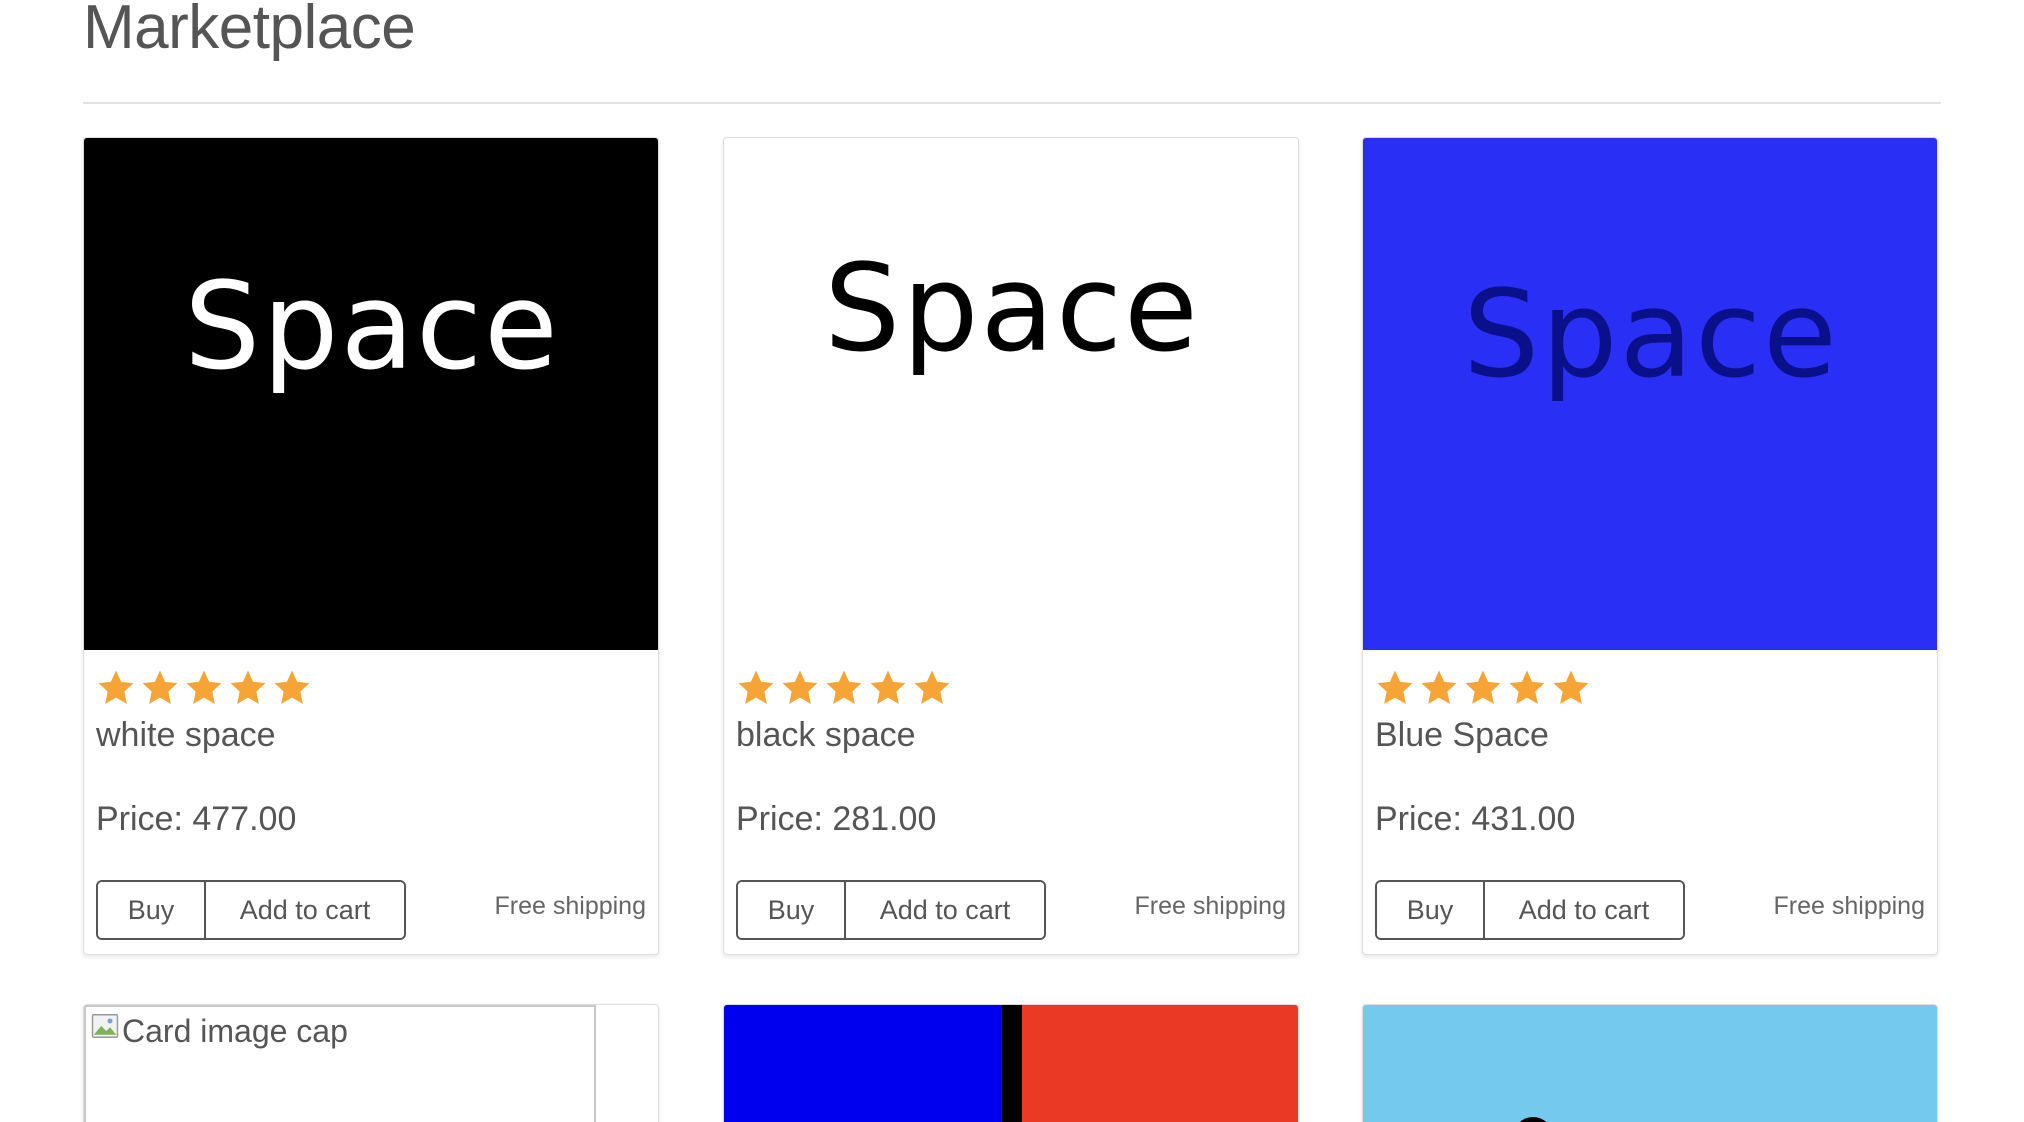 This screenshot has width=2024, height=1122. I want to click on product-image: Card image cap, so click(340, 1063).